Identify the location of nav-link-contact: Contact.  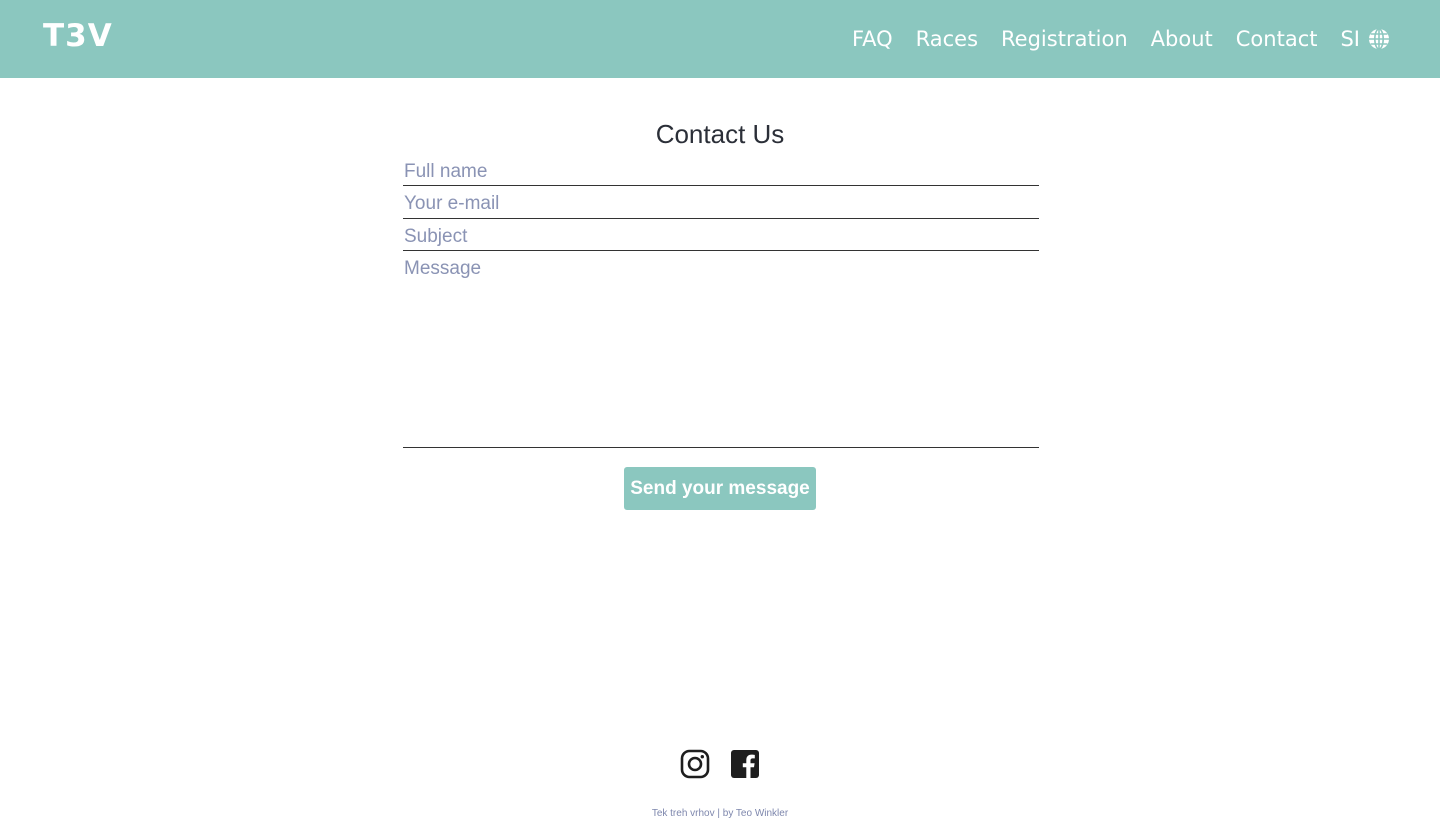
(1277, 39).